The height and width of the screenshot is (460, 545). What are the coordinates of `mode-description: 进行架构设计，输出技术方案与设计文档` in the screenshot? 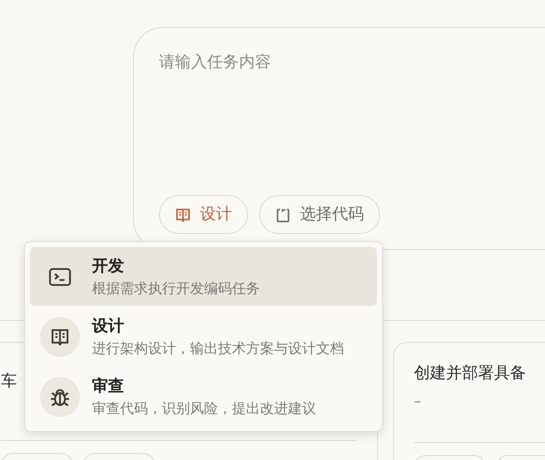 It's located at (218, 349).